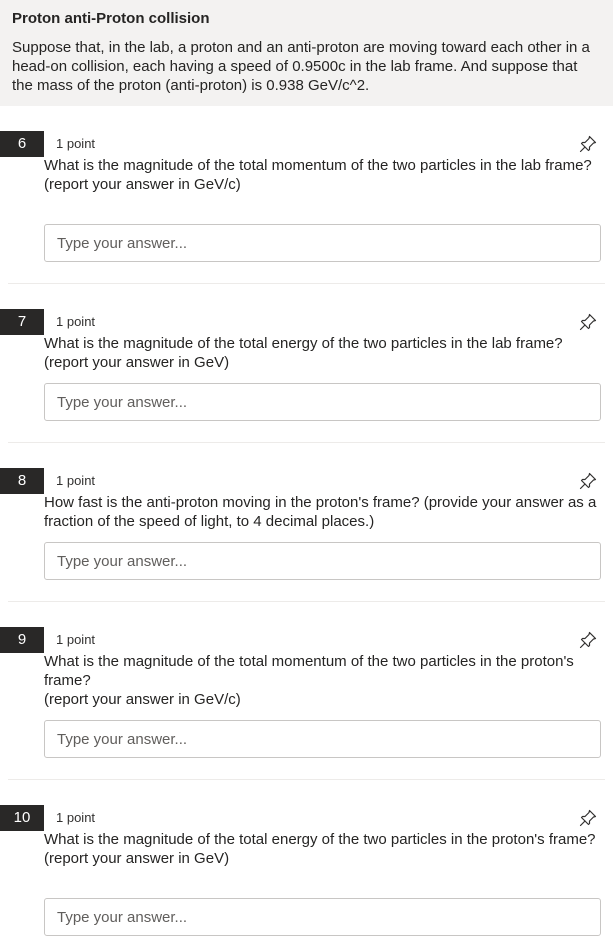 The image size is (613, 947). What do you see at coordinates (22, 481) in the screenshot?
I see `question-number-badge: 8` at bounding box center [22, 481].